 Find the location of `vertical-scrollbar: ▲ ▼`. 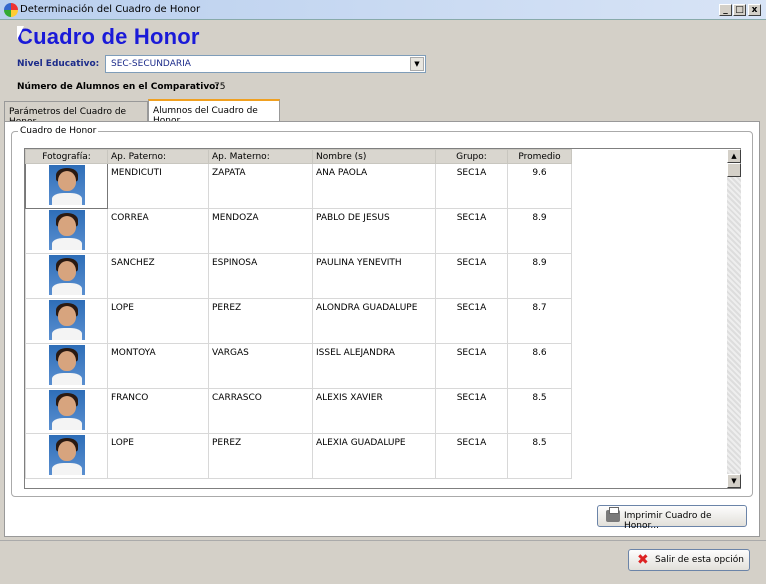

vertical-scrollbar: ▲ ▼ is located at coordinates (734, 318).